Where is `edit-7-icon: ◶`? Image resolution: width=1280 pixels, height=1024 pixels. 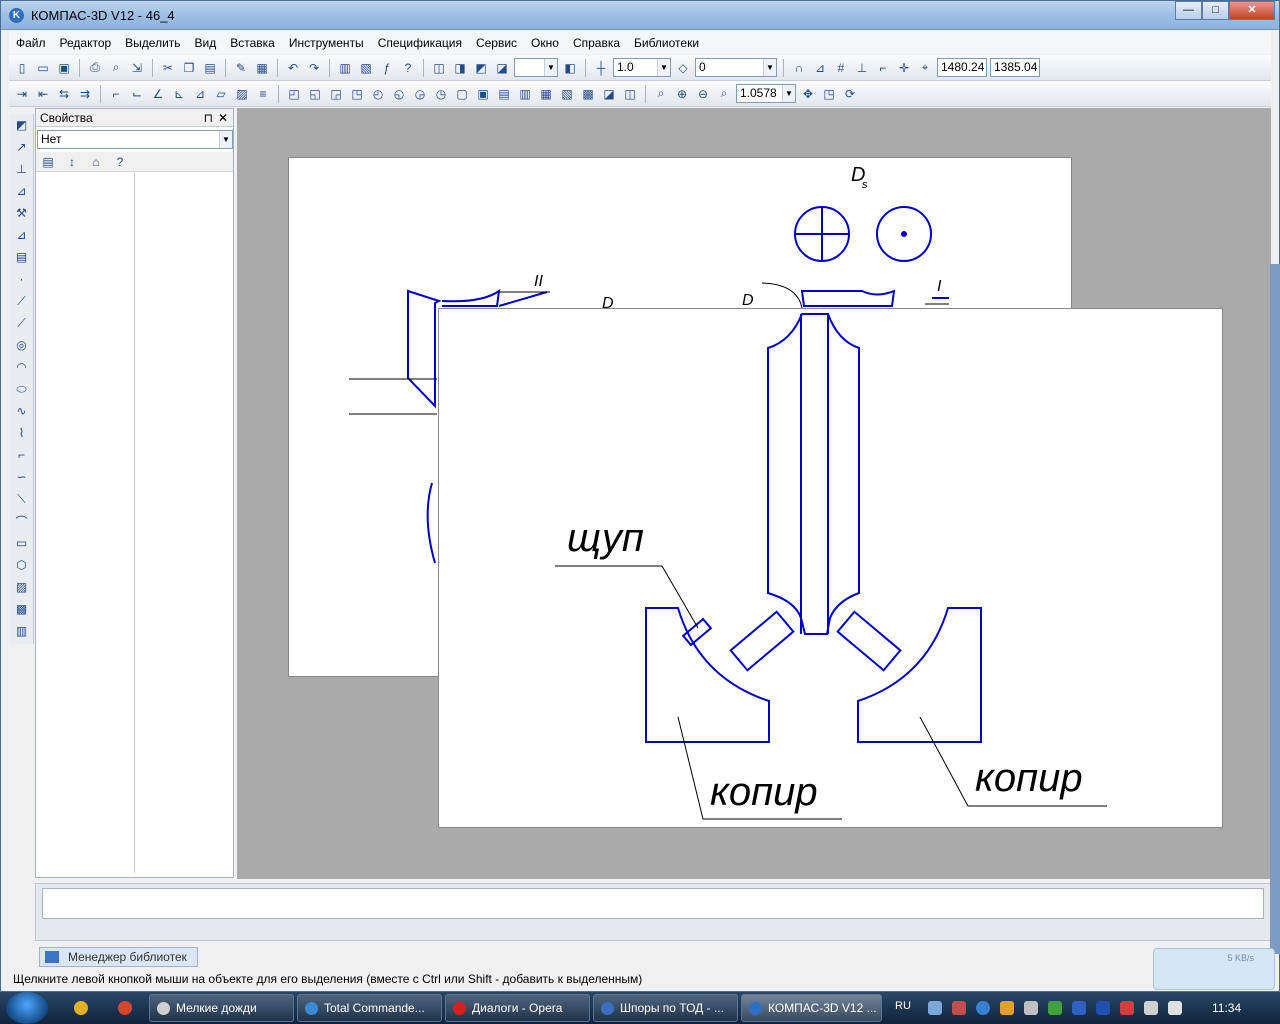 edit-7-icon: ◶ is located at coordinates (420, 94).